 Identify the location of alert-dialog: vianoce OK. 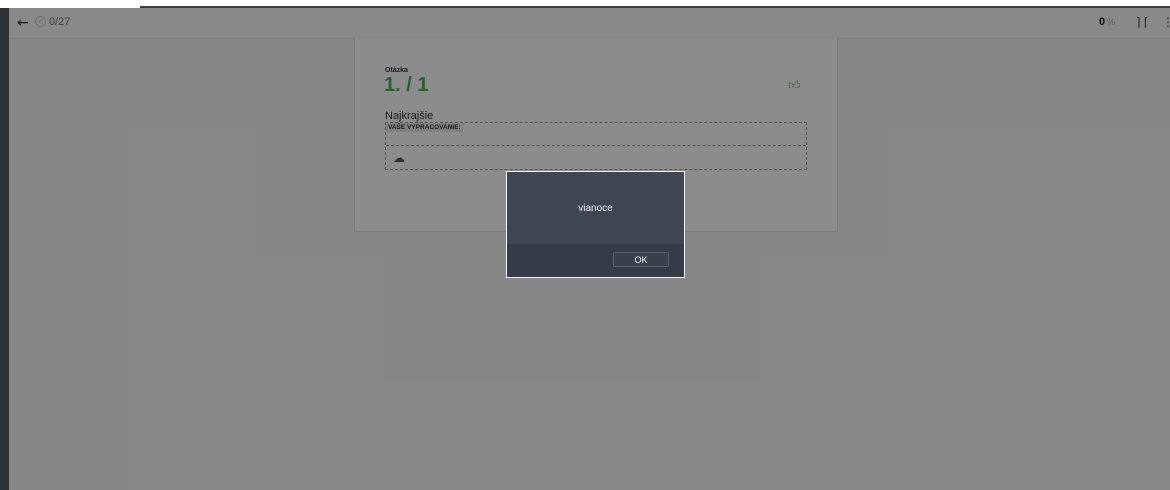
(595, 224).